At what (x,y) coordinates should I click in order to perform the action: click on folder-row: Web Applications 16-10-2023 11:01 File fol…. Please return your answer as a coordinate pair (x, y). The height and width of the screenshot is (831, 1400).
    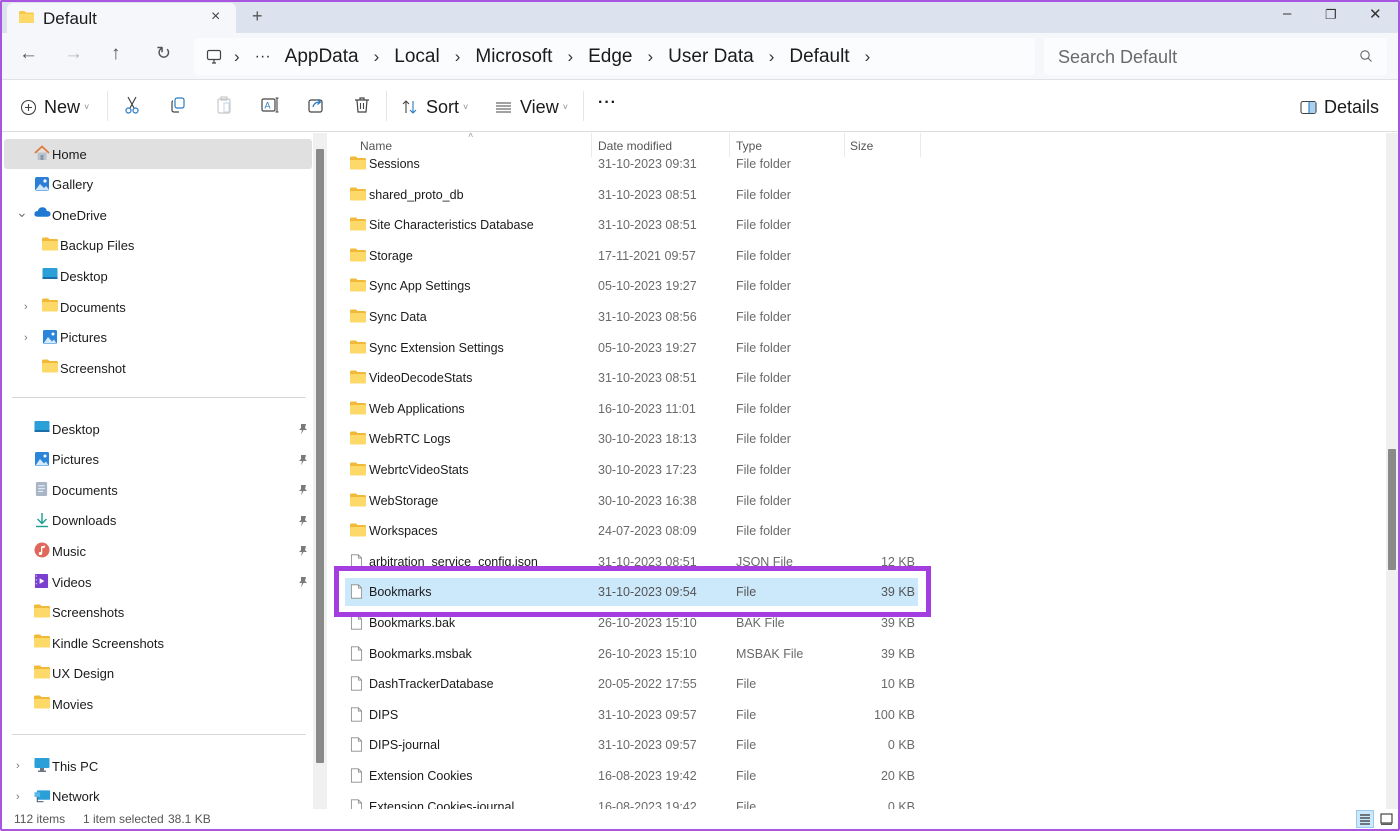
    Looking at the image, I should click on (631, 409).